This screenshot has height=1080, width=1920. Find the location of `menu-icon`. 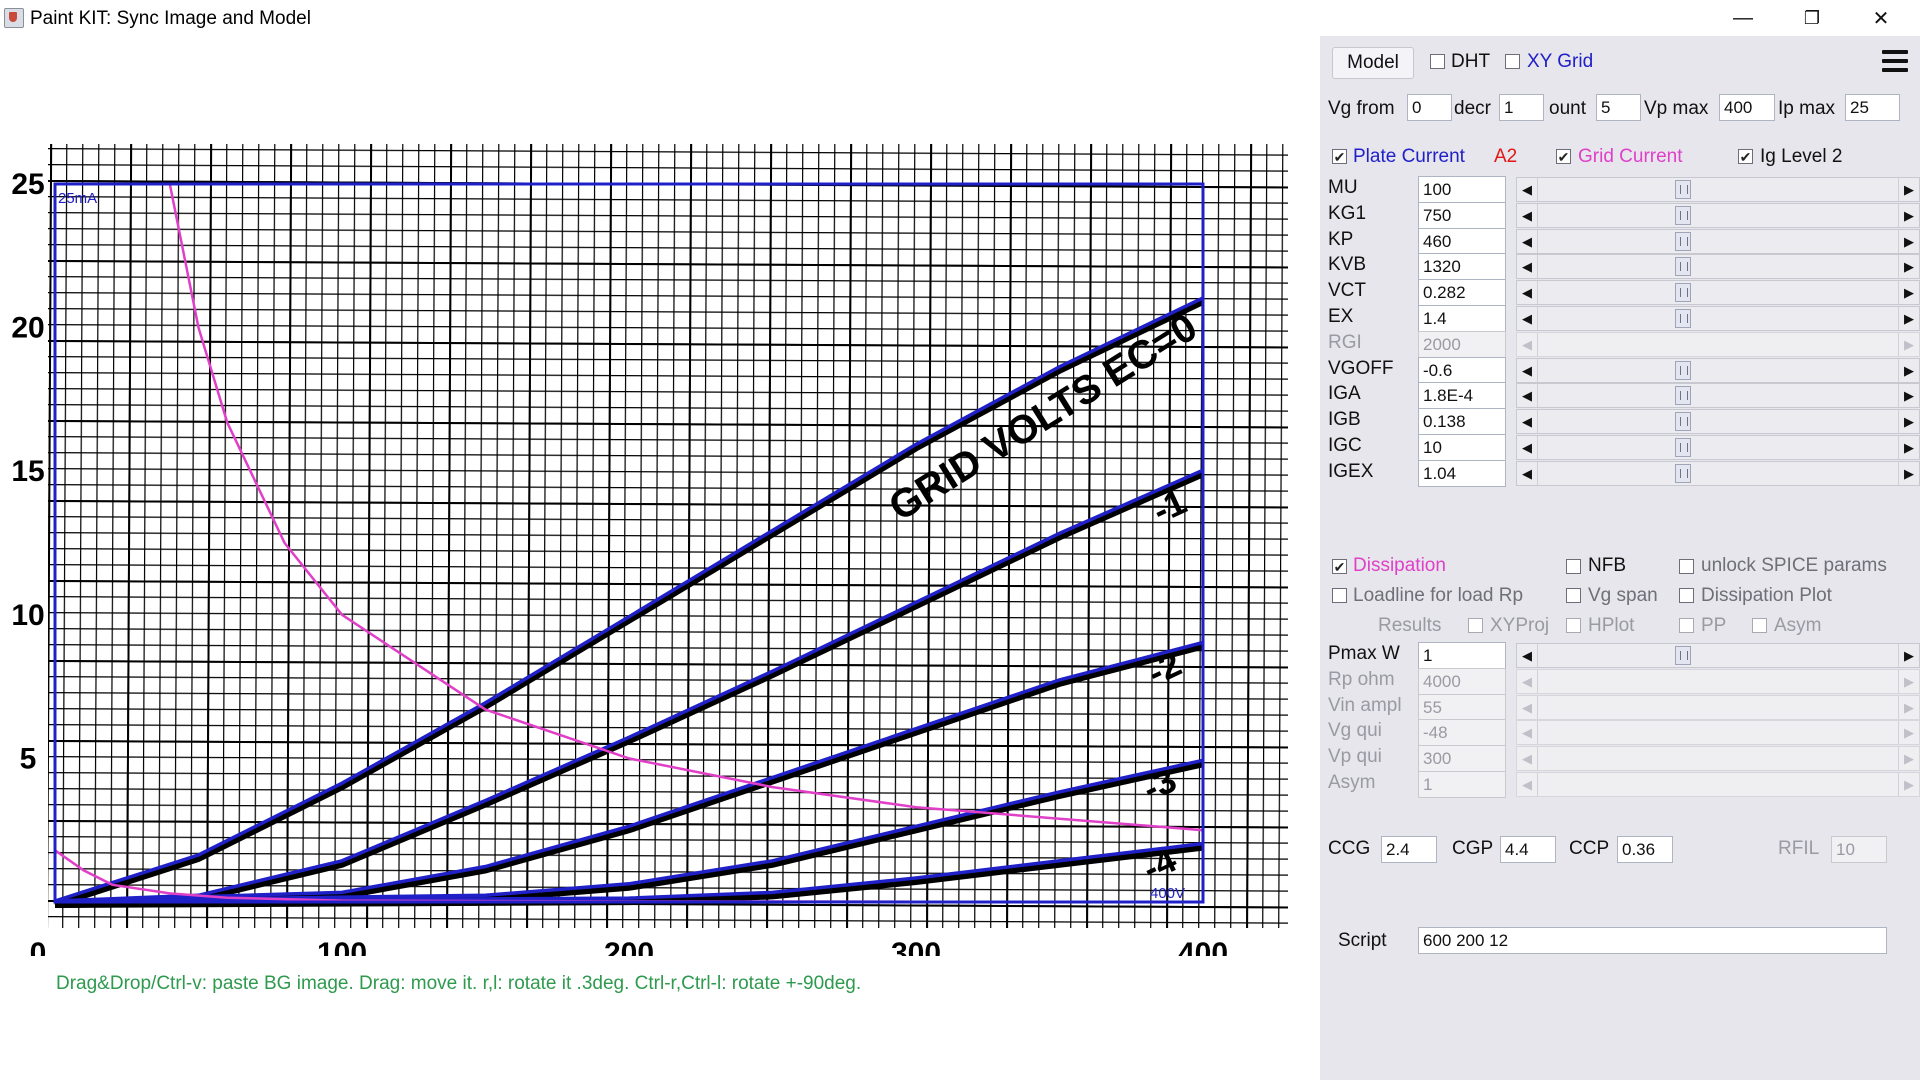

menu-icon is located at coordinates (1895, 62).